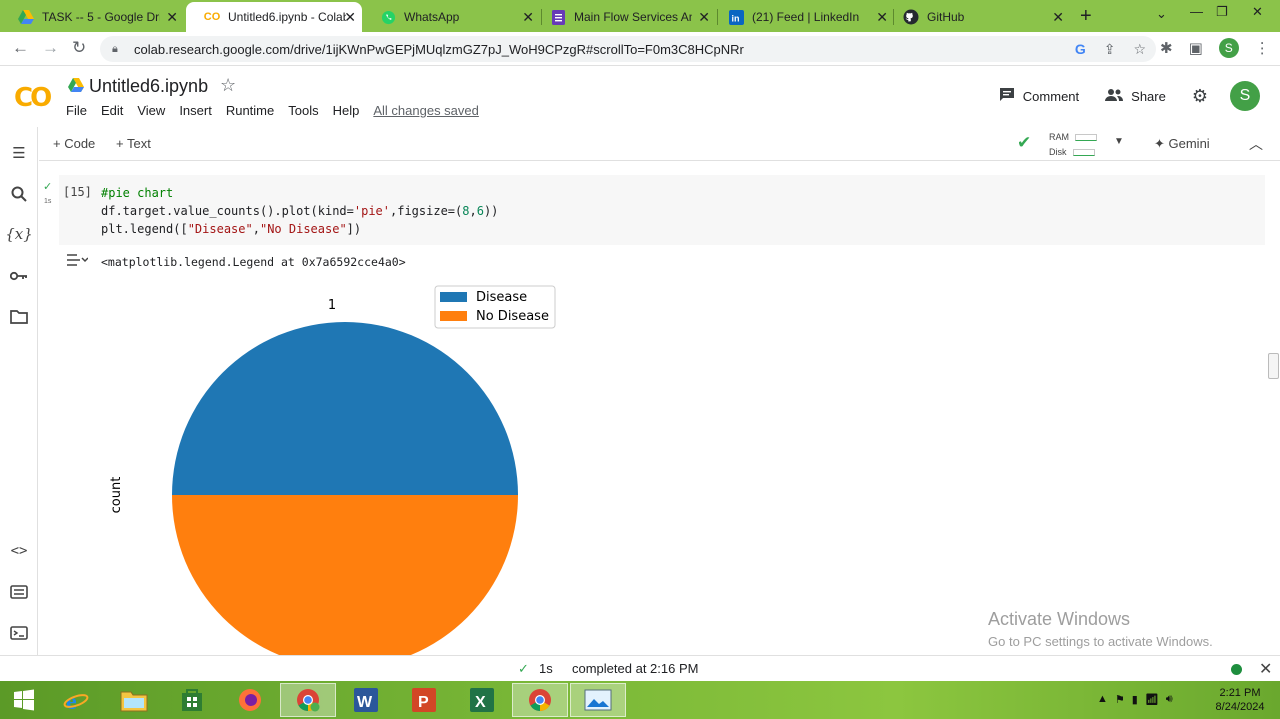 This screenshot has width=1280, height=719. What do you see at coordinates (982, 17) in the screenshot?
I see `tab-github: GitHub ✕` at bounding box center [982, 17].